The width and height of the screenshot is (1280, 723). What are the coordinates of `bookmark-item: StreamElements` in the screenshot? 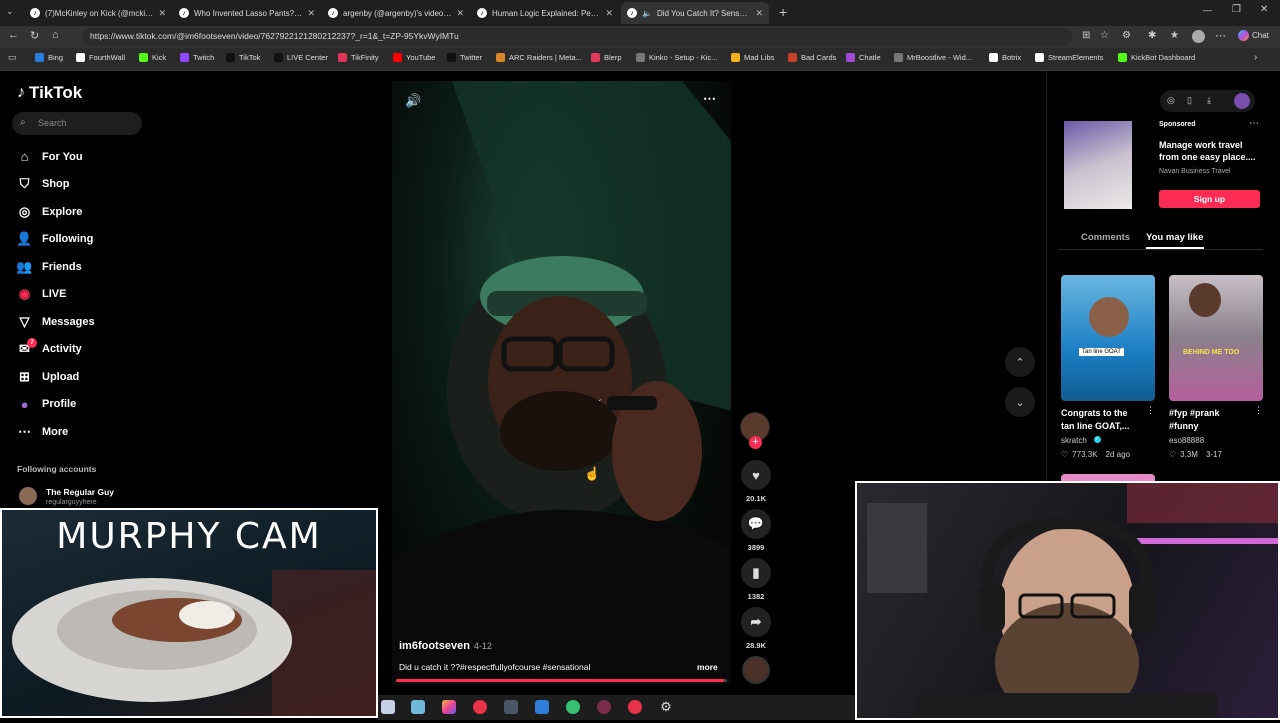 It's located at (1069, 57).